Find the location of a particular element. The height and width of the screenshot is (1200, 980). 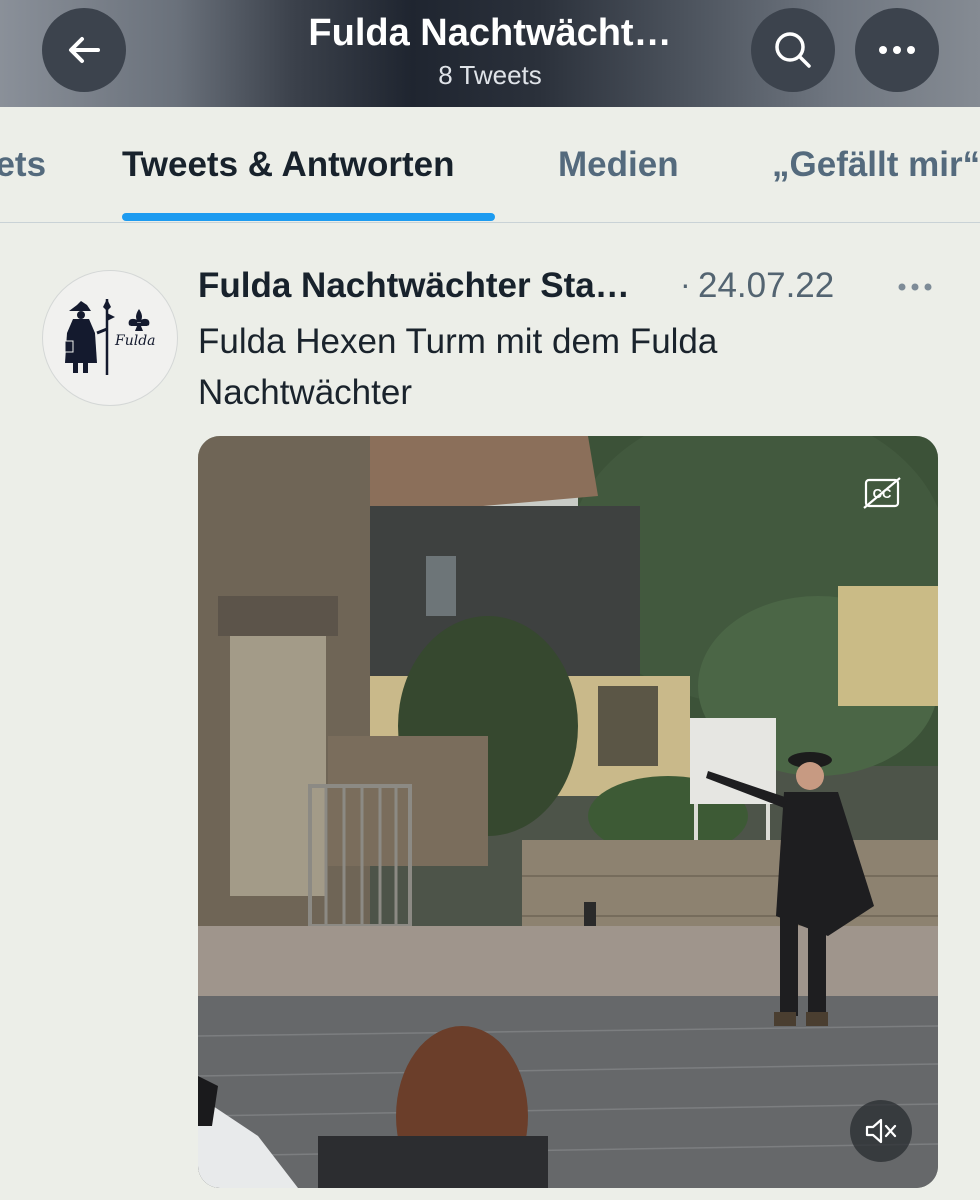

back-button is located at coordinates (84, 50).